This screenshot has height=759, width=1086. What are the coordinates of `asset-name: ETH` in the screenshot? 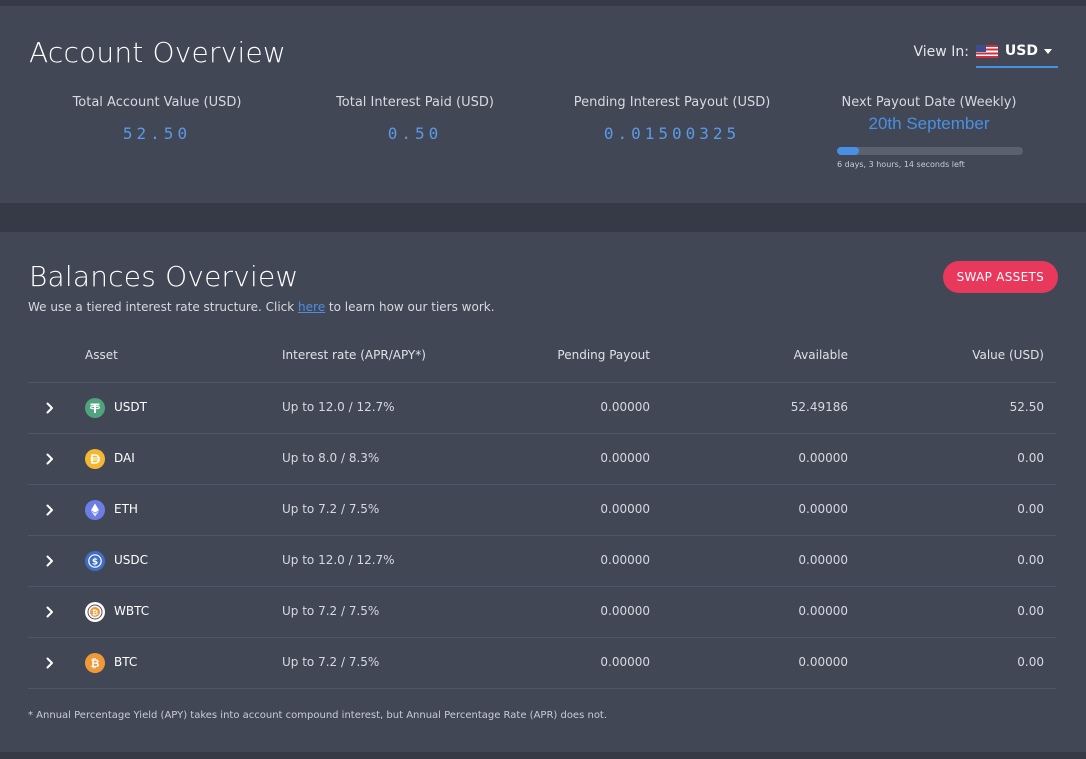 It's located at (126, 509).